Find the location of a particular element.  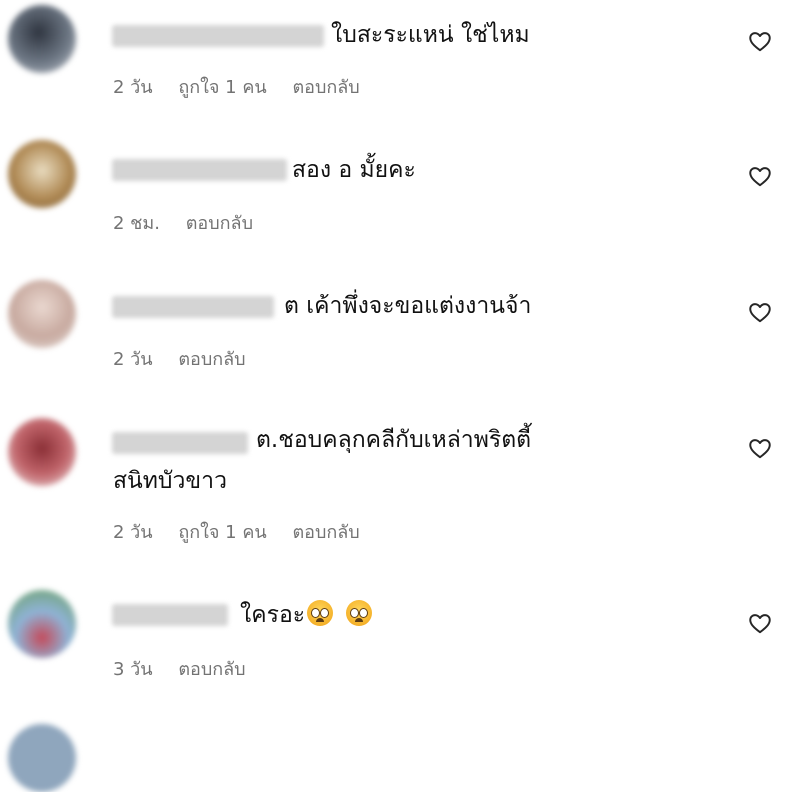

comment-meta: 3 วัน ตอบกลับ is located at coordinates (189, 668).